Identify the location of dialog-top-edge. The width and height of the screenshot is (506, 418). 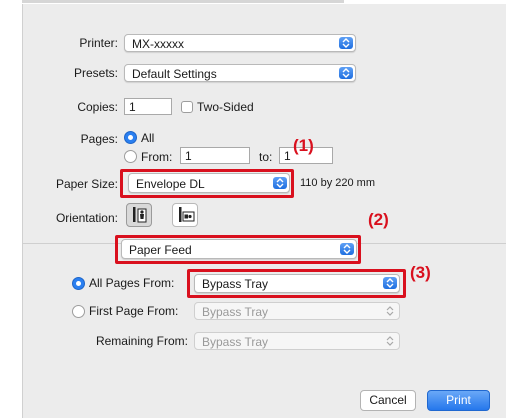
(183, 1).